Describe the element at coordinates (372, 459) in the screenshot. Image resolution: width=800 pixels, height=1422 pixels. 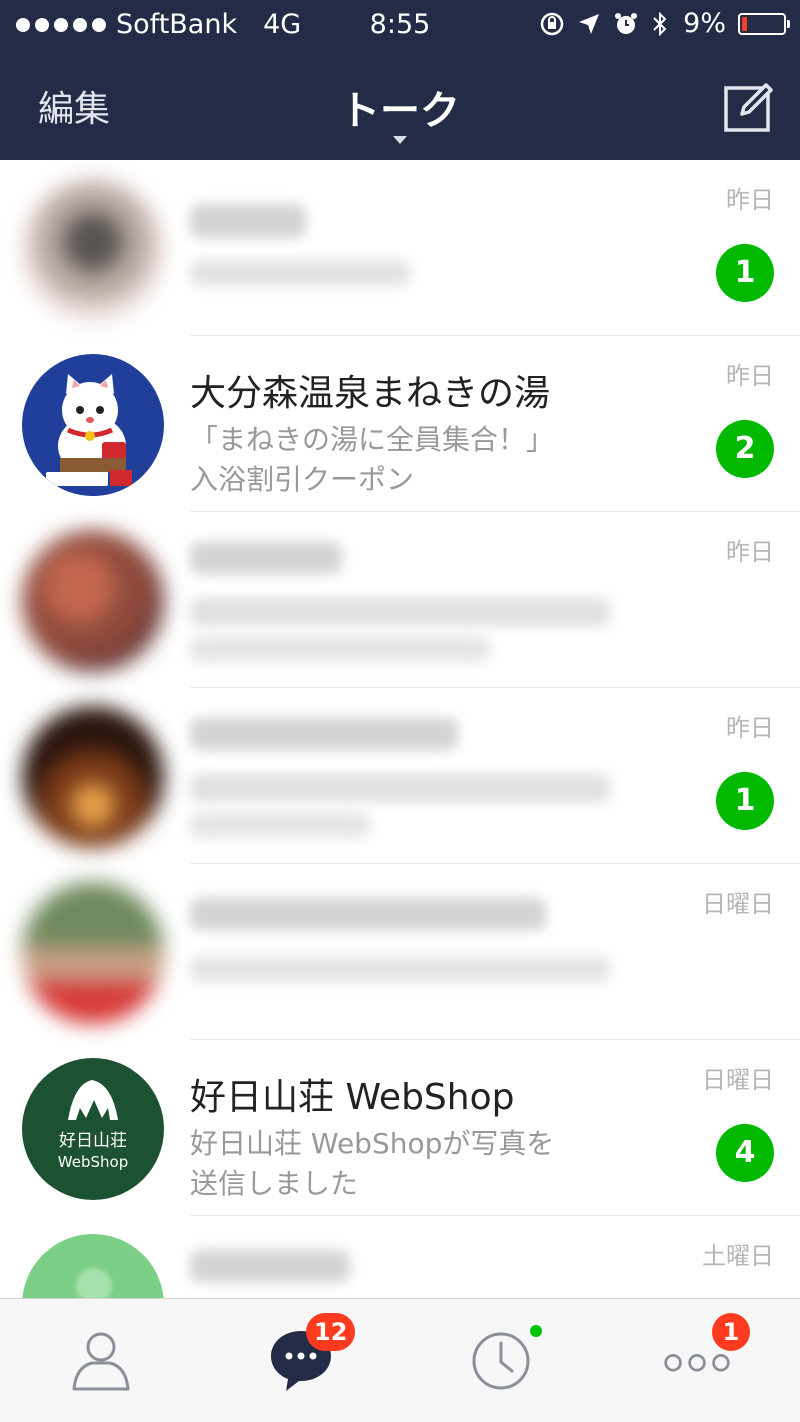
I see `message-preview: 「まねきの湯に全員集合！」 入浴割引クーポン` at that location.